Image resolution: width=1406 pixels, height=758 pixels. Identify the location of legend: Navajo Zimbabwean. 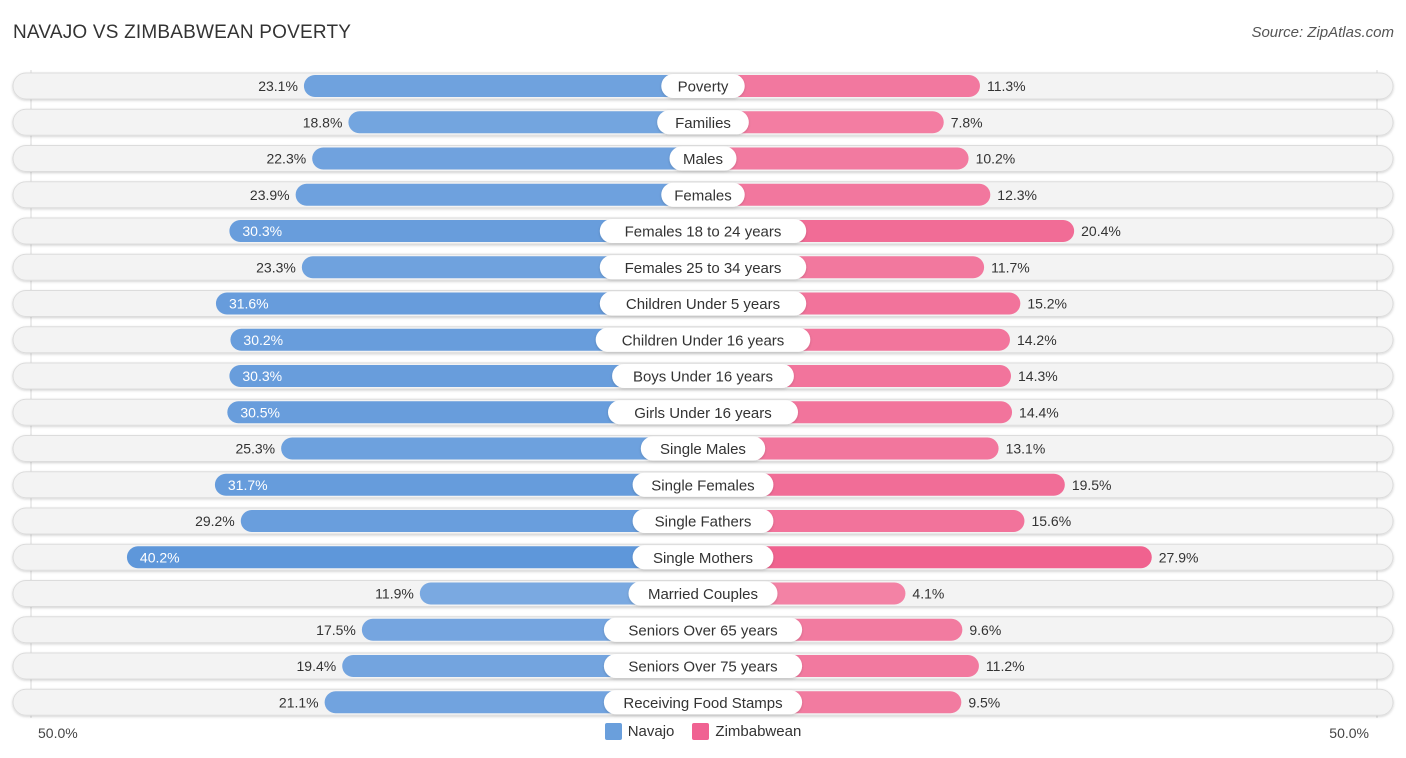
(703, 731).